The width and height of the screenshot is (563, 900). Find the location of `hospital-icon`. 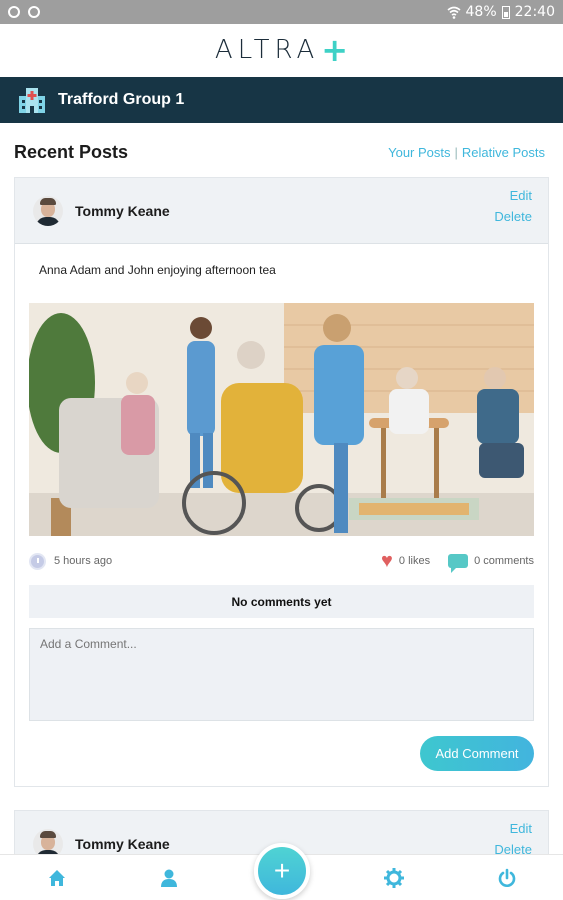

hospital-icon is located at coordinates (32, 100).